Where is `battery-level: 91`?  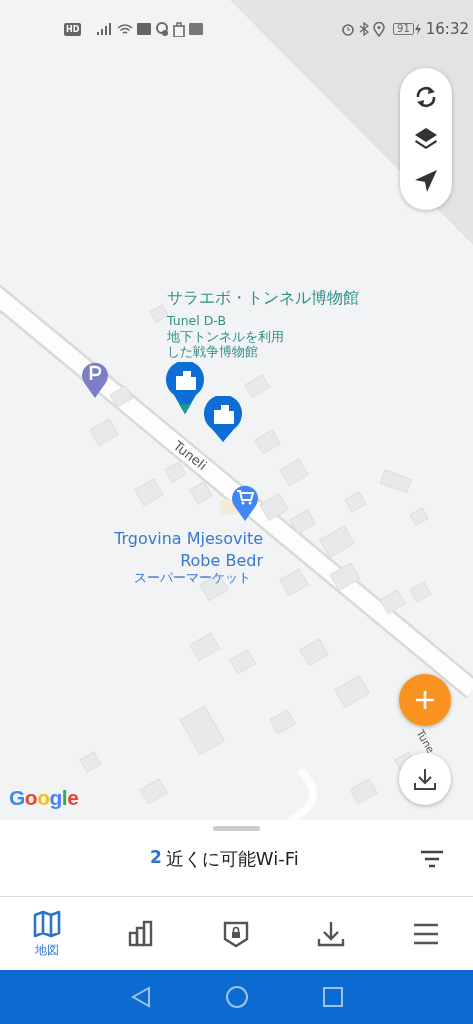
battery-level: 91 is located at coordinates (403, 29).